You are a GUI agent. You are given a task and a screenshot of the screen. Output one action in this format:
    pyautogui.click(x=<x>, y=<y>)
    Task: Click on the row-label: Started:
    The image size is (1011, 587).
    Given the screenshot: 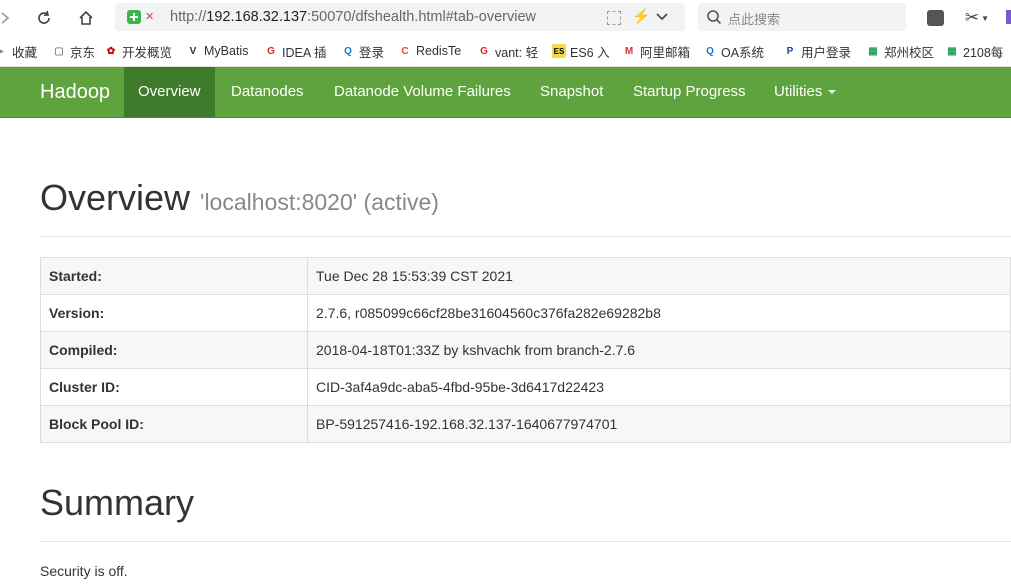 What is the action you would take?
    pyautogui.click(x=174, y=276)
    